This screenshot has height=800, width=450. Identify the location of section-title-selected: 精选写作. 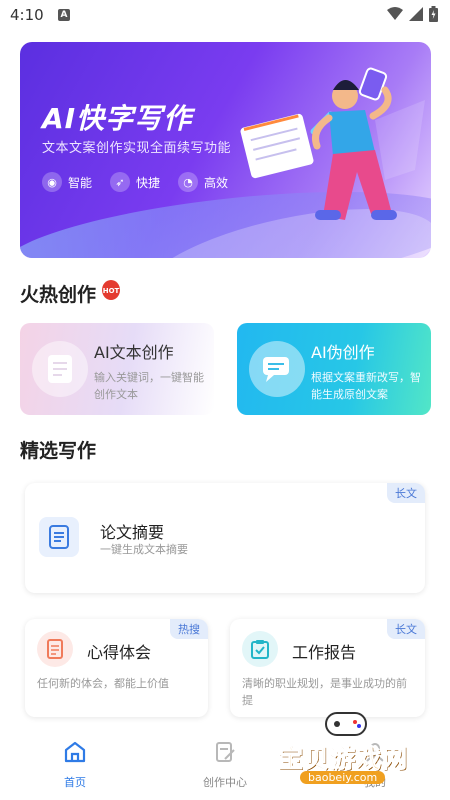
(58, 451).